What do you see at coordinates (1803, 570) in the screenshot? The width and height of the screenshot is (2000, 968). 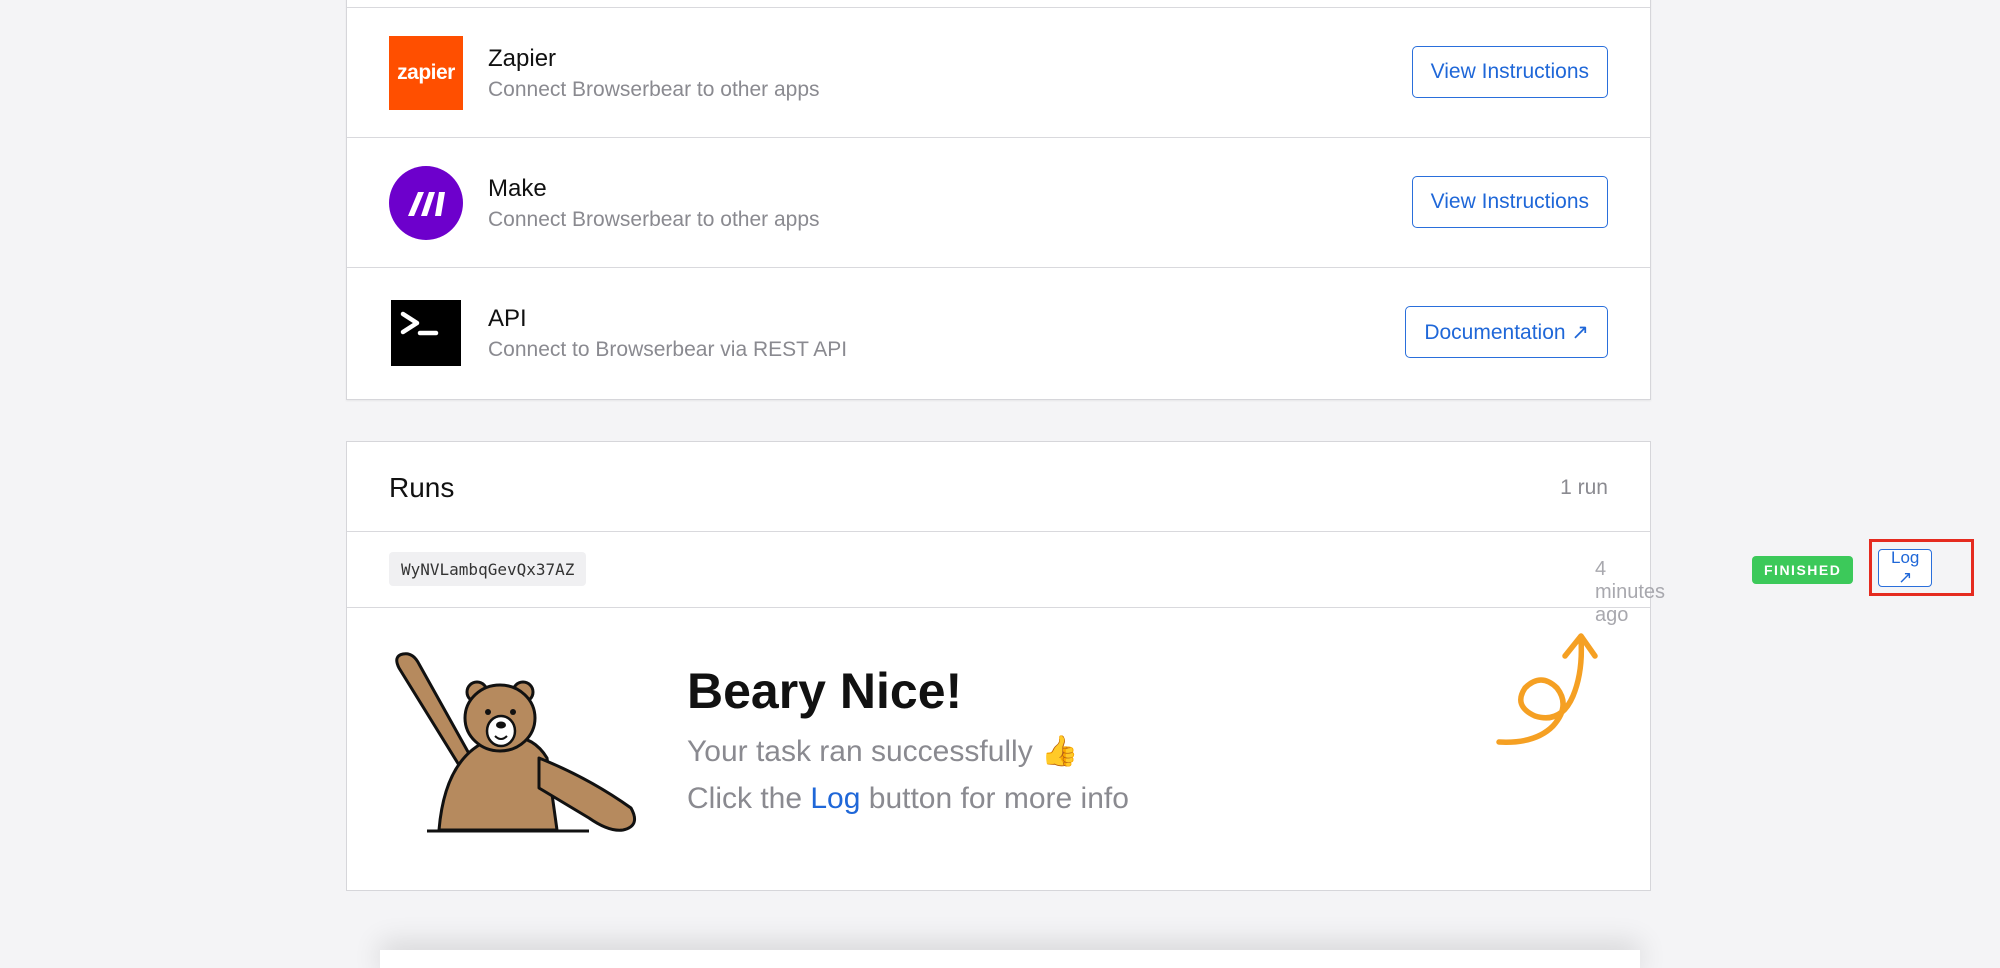 I see `status-badge: FINISHED` at bounding box center [1803, 570].